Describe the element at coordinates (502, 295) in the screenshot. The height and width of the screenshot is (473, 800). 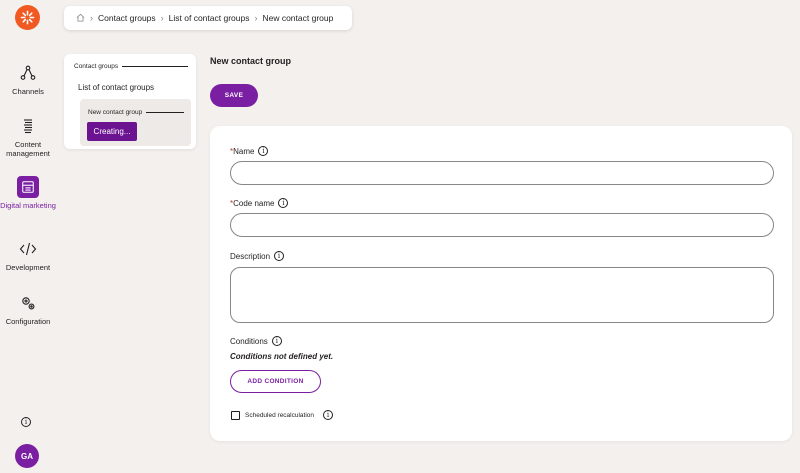
I see `description-textarea` at that location.